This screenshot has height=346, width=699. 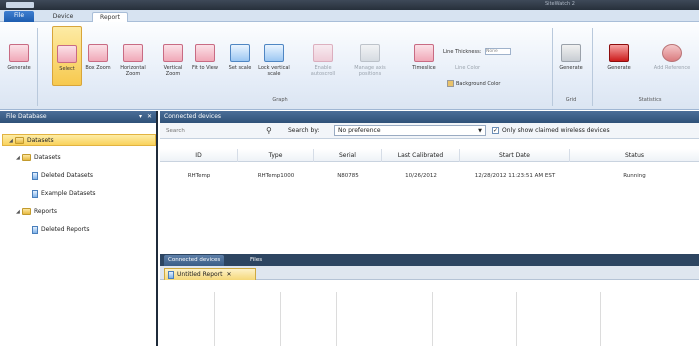 I want to click on tab-device: Device, so click(x=63, y=17).